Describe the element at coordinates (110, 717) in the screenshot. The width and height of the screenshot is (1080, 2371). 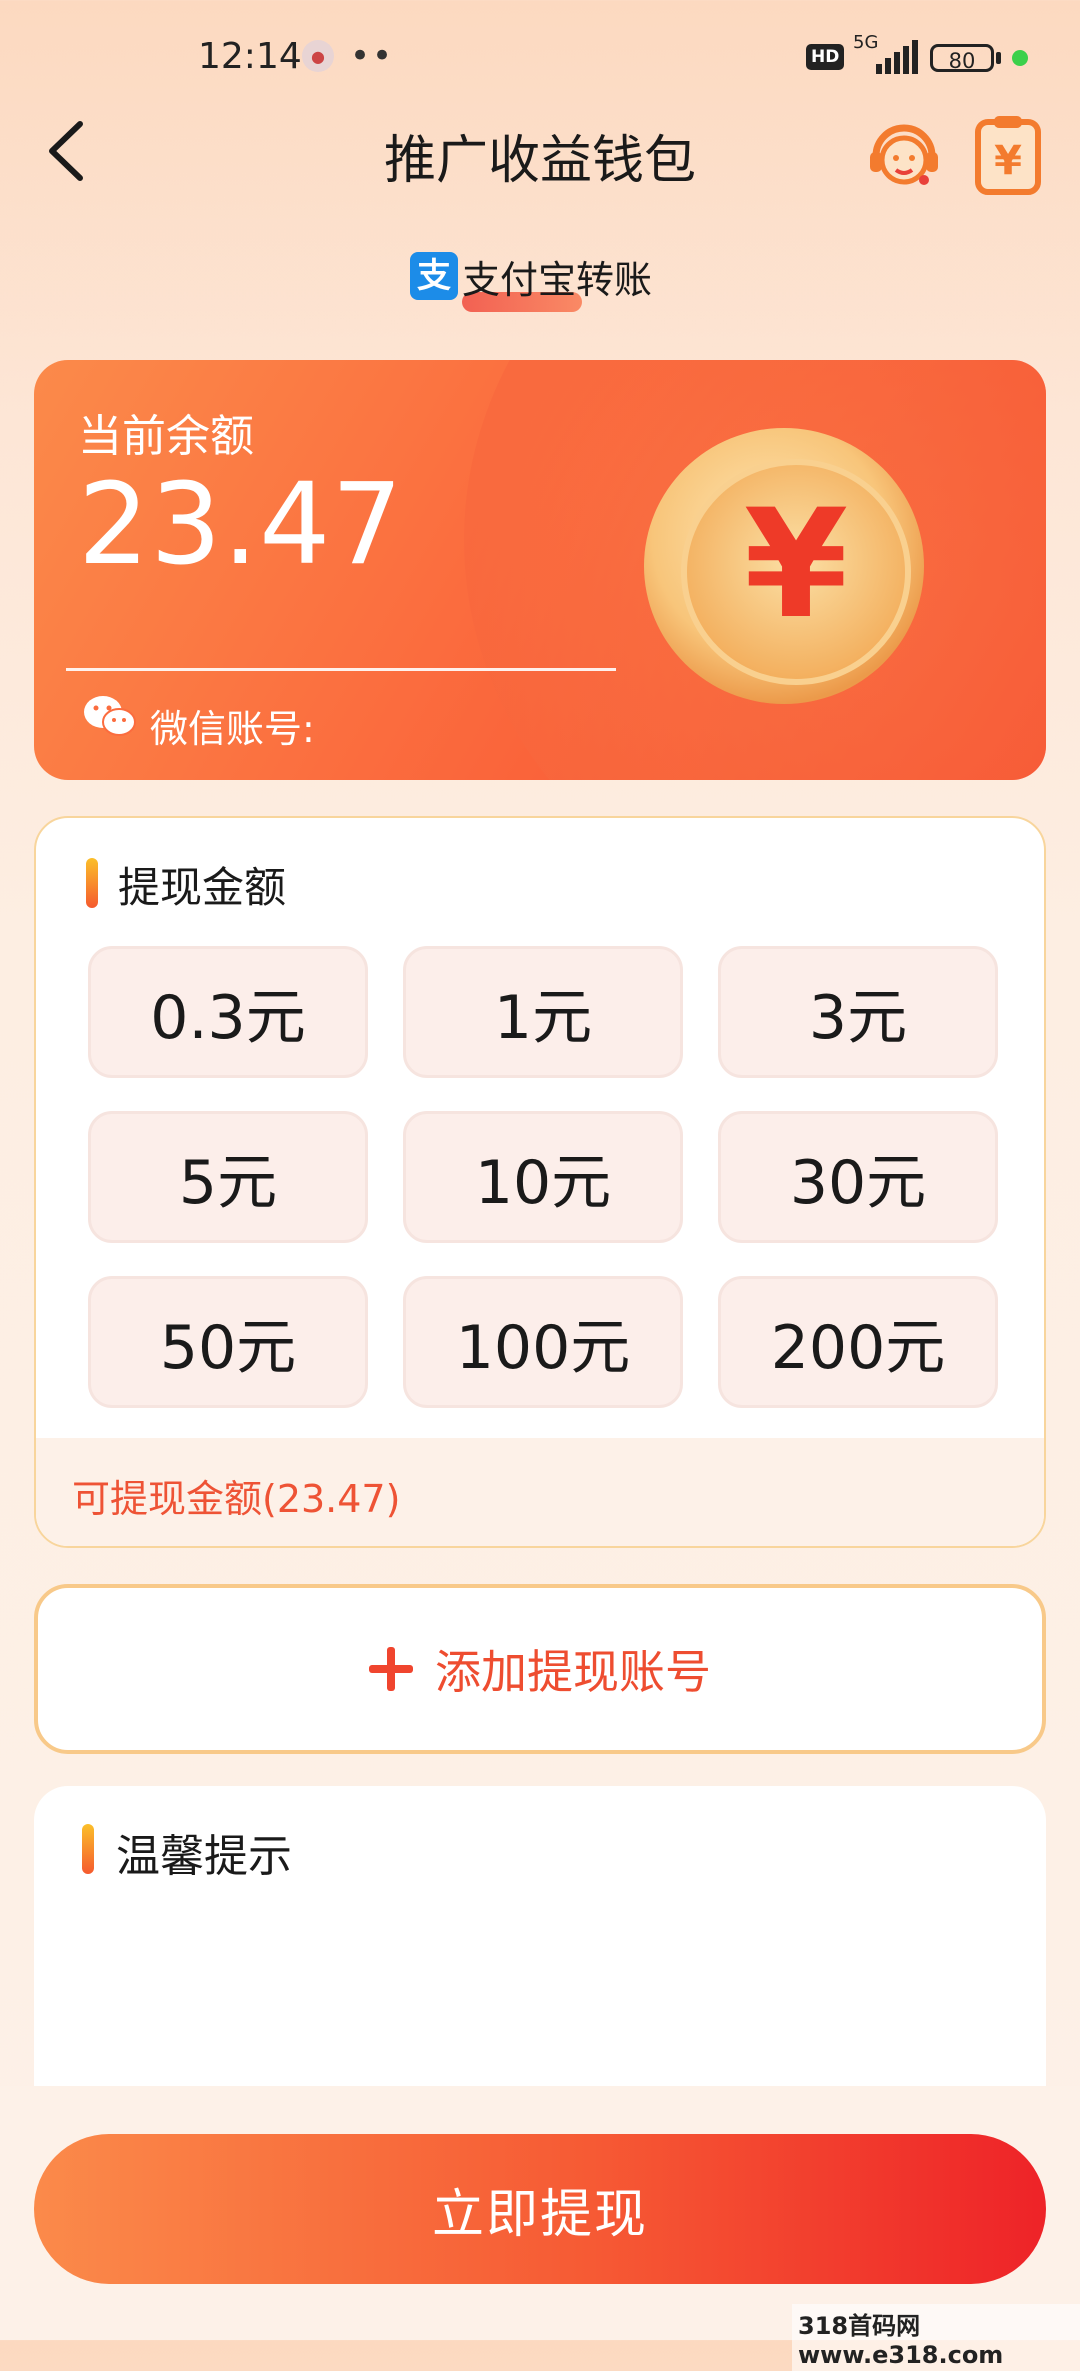
I see `wechat-icon` at that location.